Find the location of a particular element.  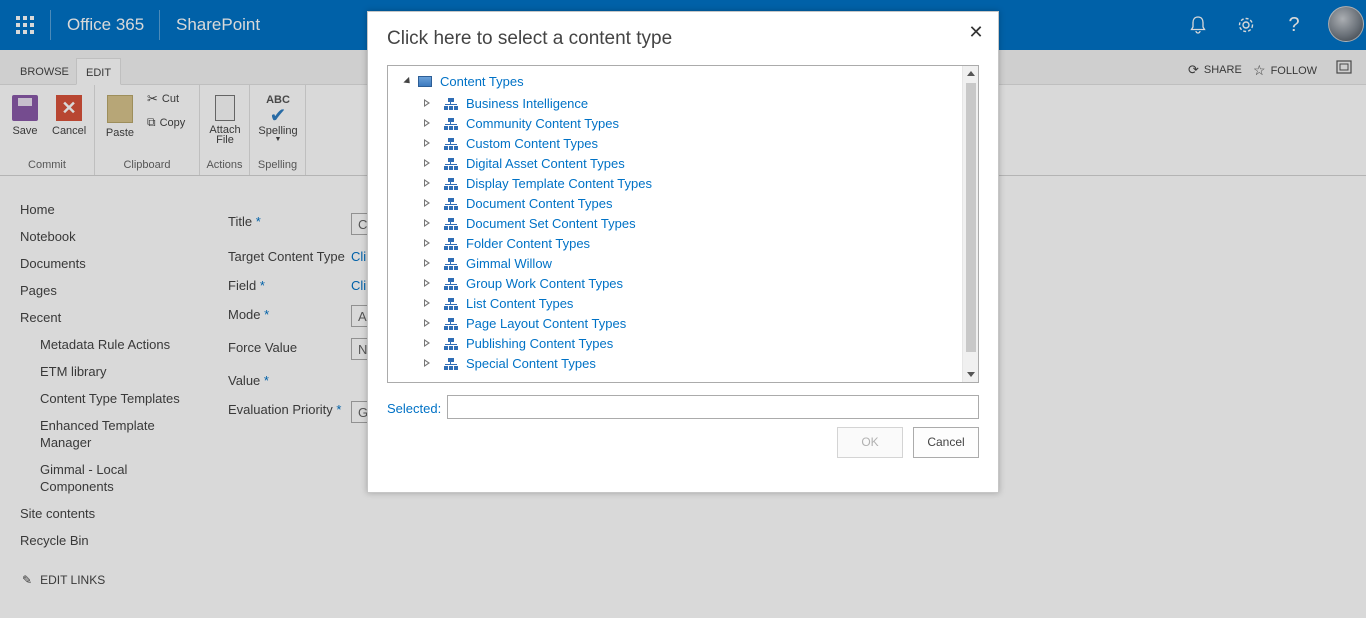

tree-item: Digital Asset Content Types is located at coordinates (524, 163).